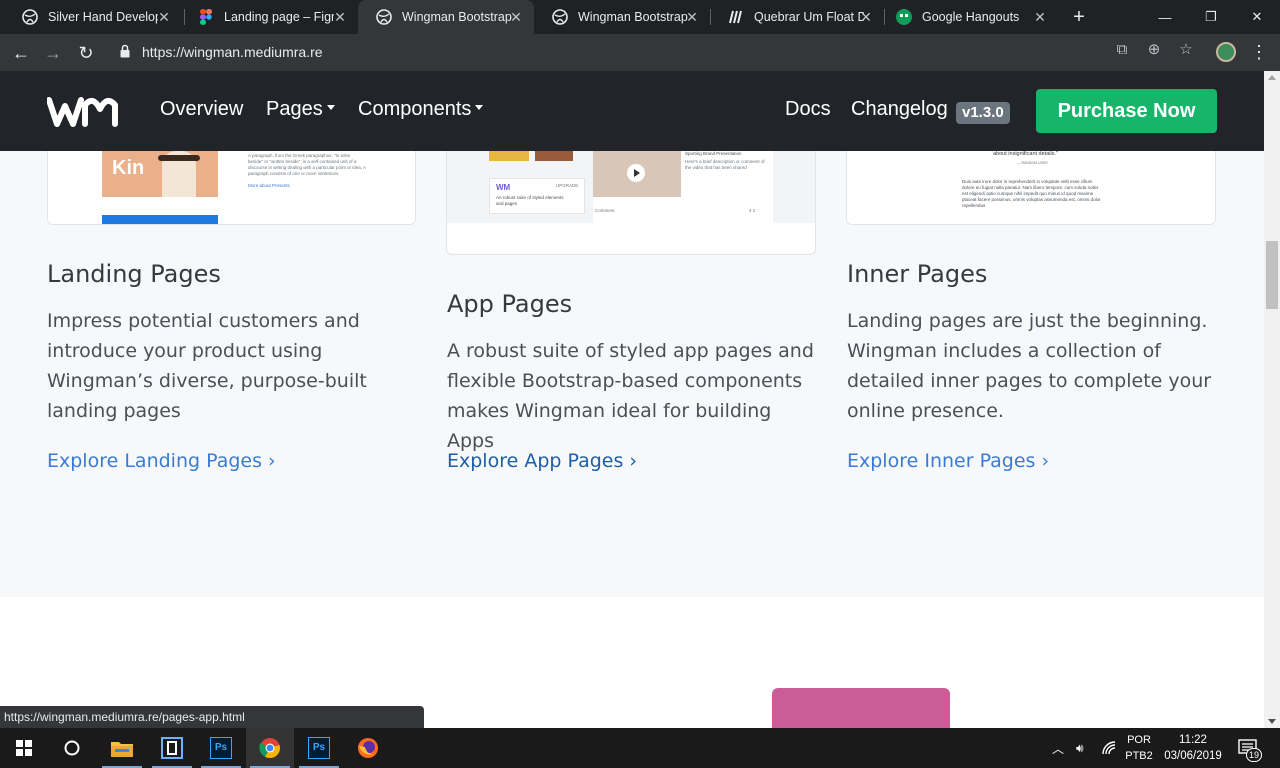  What do you see at coordinates (160, 174) in the screenshot?
I see `preview-hero-image: Kin` at bounding box center [160, 174].